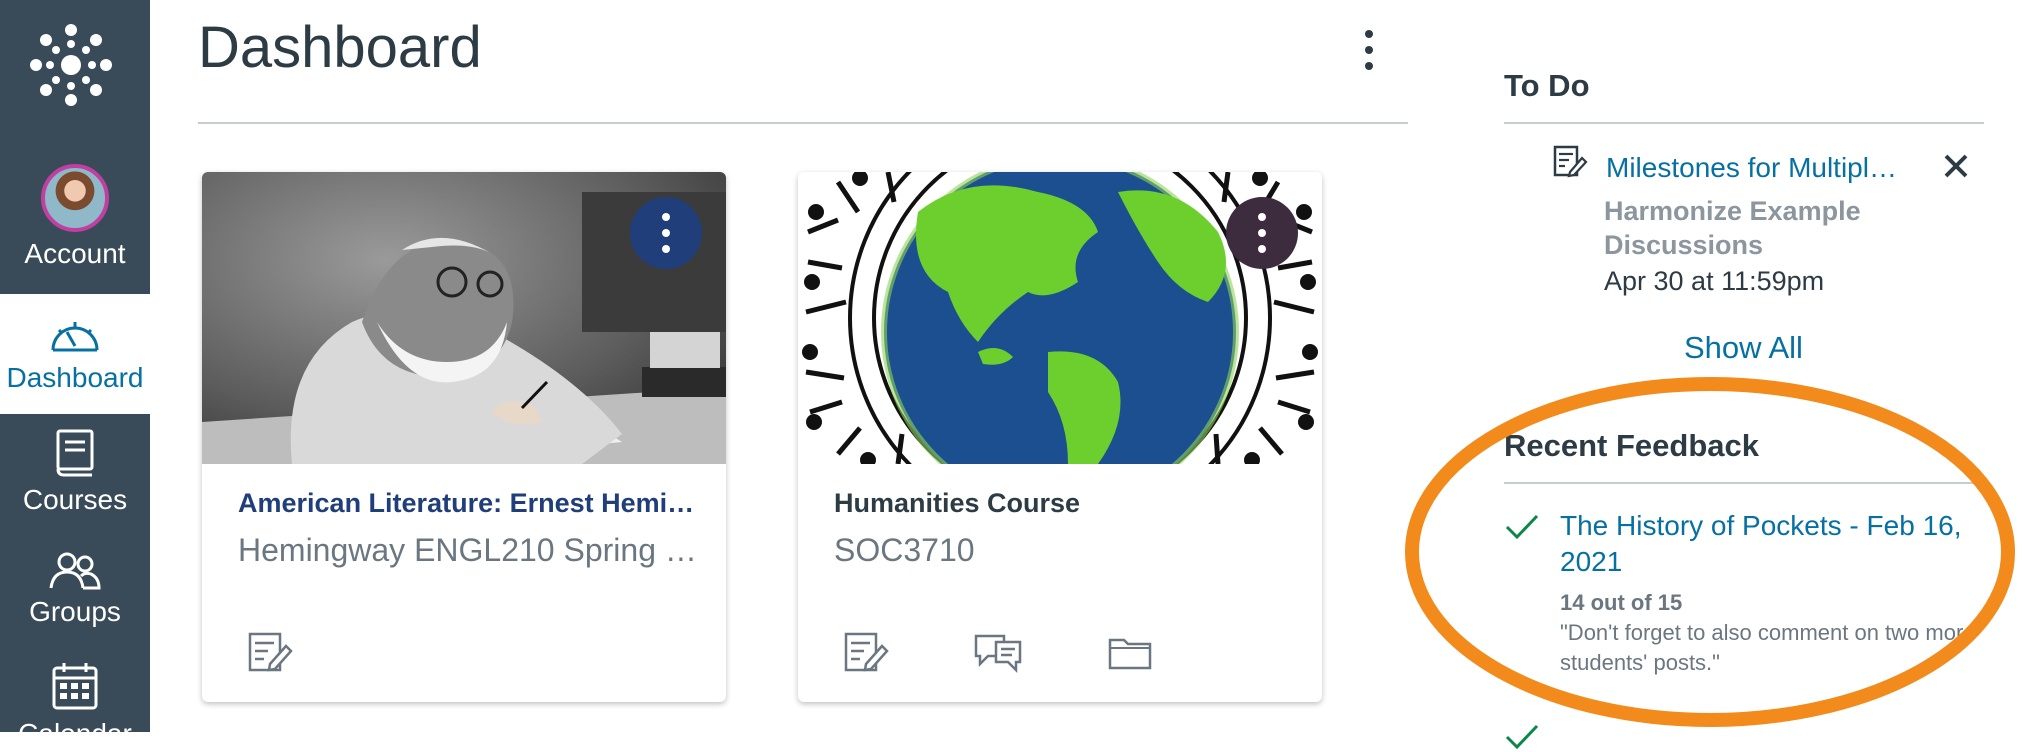 The width and height of the screenshot is (2022, 752). Describe the element at coordinates (75, 198) in the screenshot. I see `avatar` at that location.